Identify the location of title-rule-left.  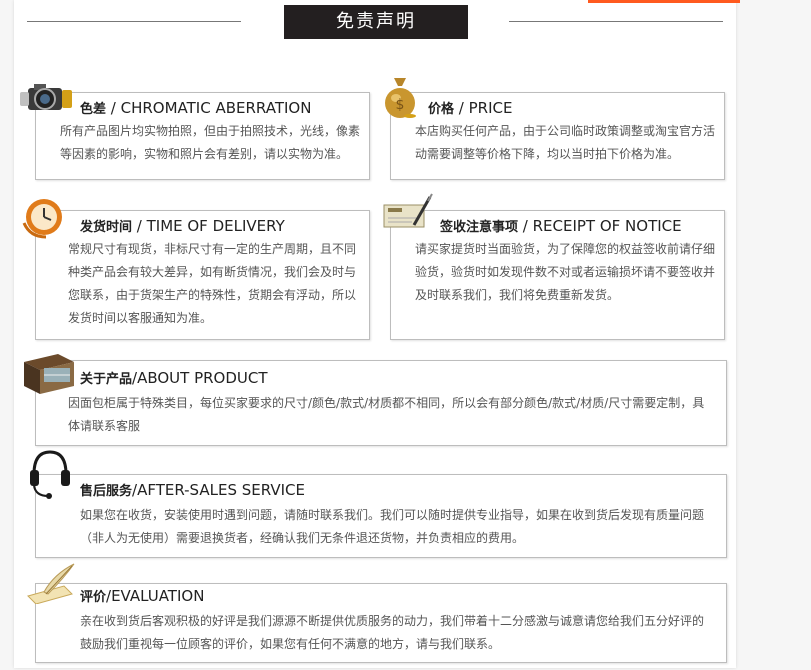
(134, 21).